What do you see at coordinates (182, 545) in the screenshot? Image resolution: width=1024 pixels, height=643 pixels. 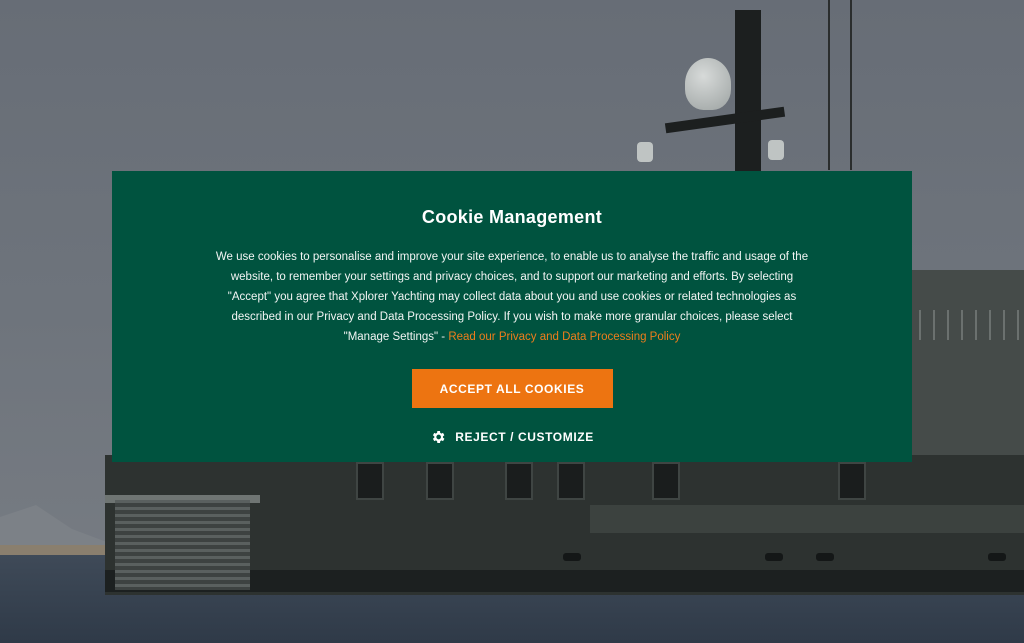 I see `stern-stairs` at bounding box center [182, 545].